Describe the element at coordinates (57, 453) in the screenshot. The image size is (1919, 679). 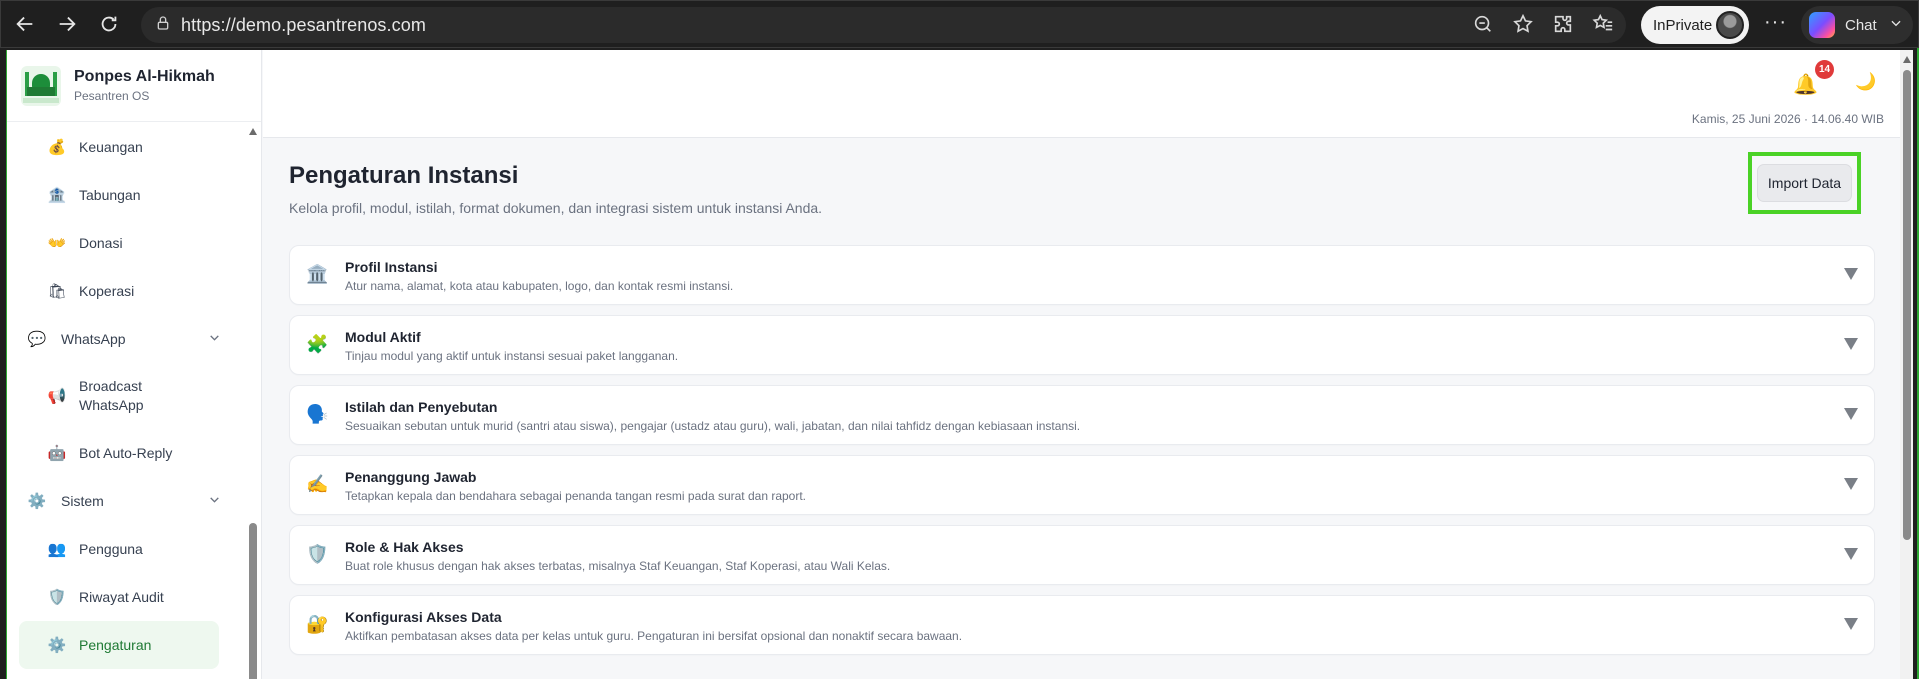
I see `robot-icon: 🤖` at that location.